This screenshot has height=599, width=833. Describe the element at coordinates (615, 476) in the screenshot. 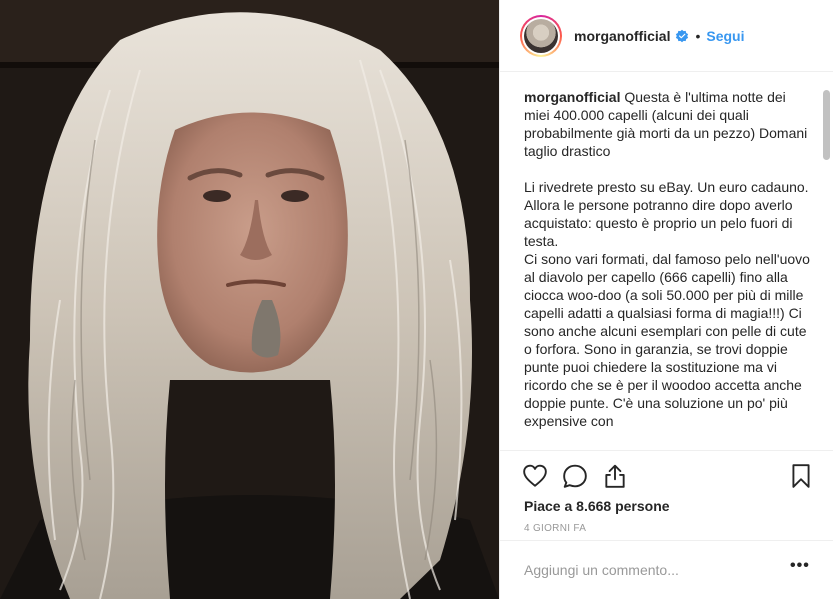

I see `share-icon` at that location.